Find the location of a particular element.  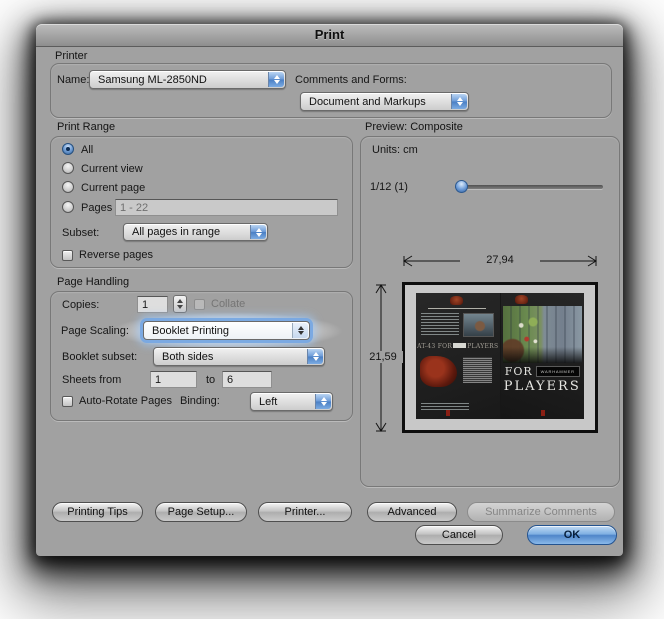

comments-forms-value: Document and Markups is located at coordinates (367, 101).